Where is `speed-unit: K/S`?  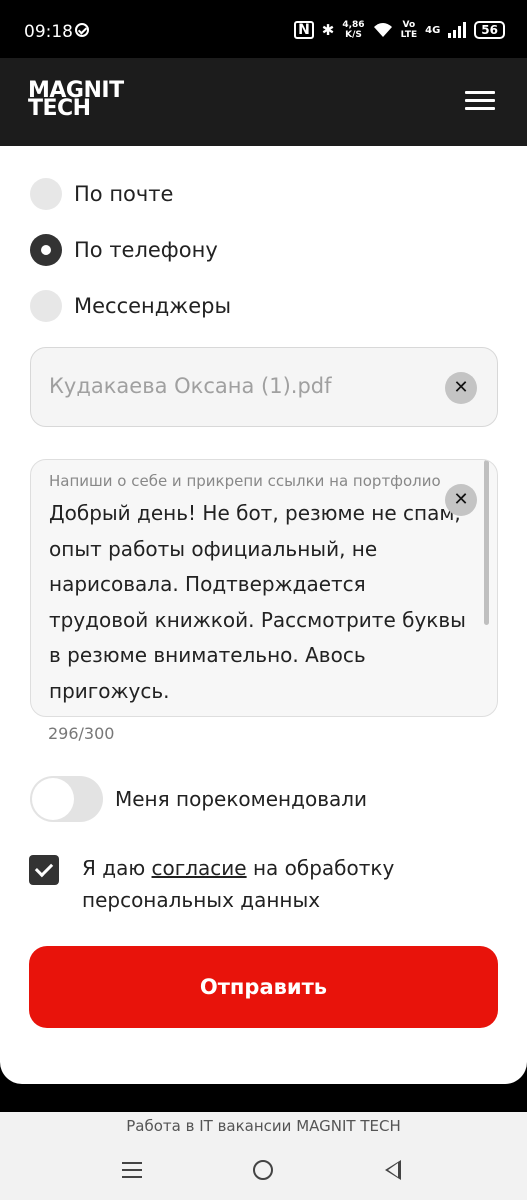
speed-unit: K/S is located at coordinates (353, 35).